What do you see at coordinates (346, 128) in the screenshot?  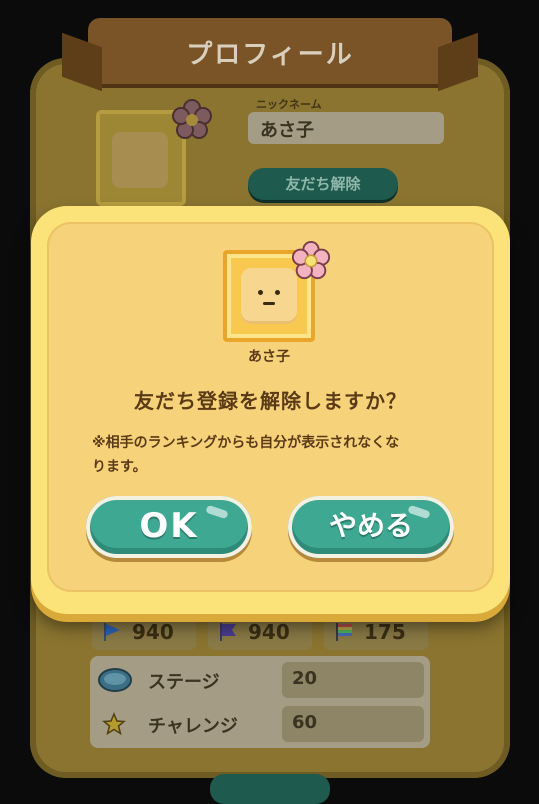 I see `nickname-field: あさ子` at bounding box center [346, 128].